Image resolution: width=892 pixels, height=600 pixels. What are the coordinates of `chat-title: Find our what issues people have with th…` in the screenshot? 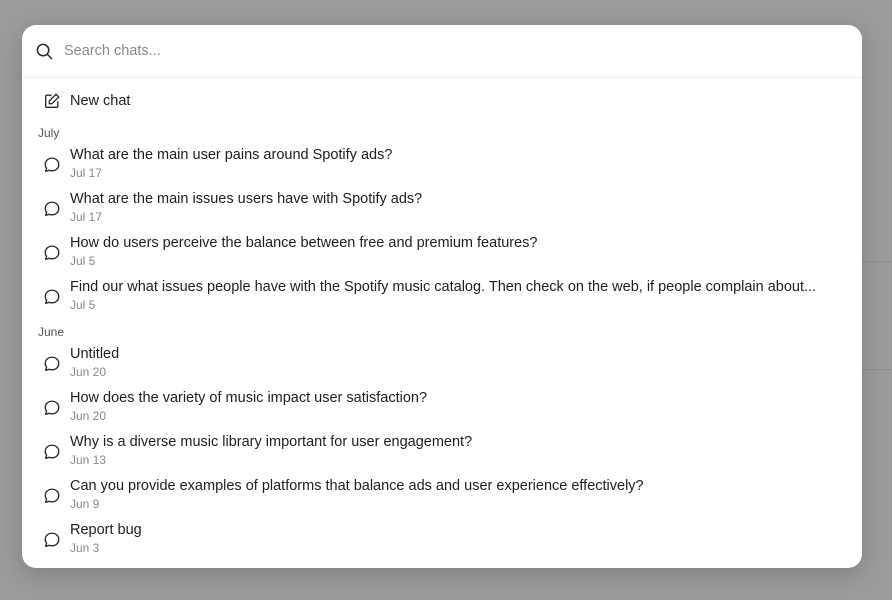 It's located at (443, 287).